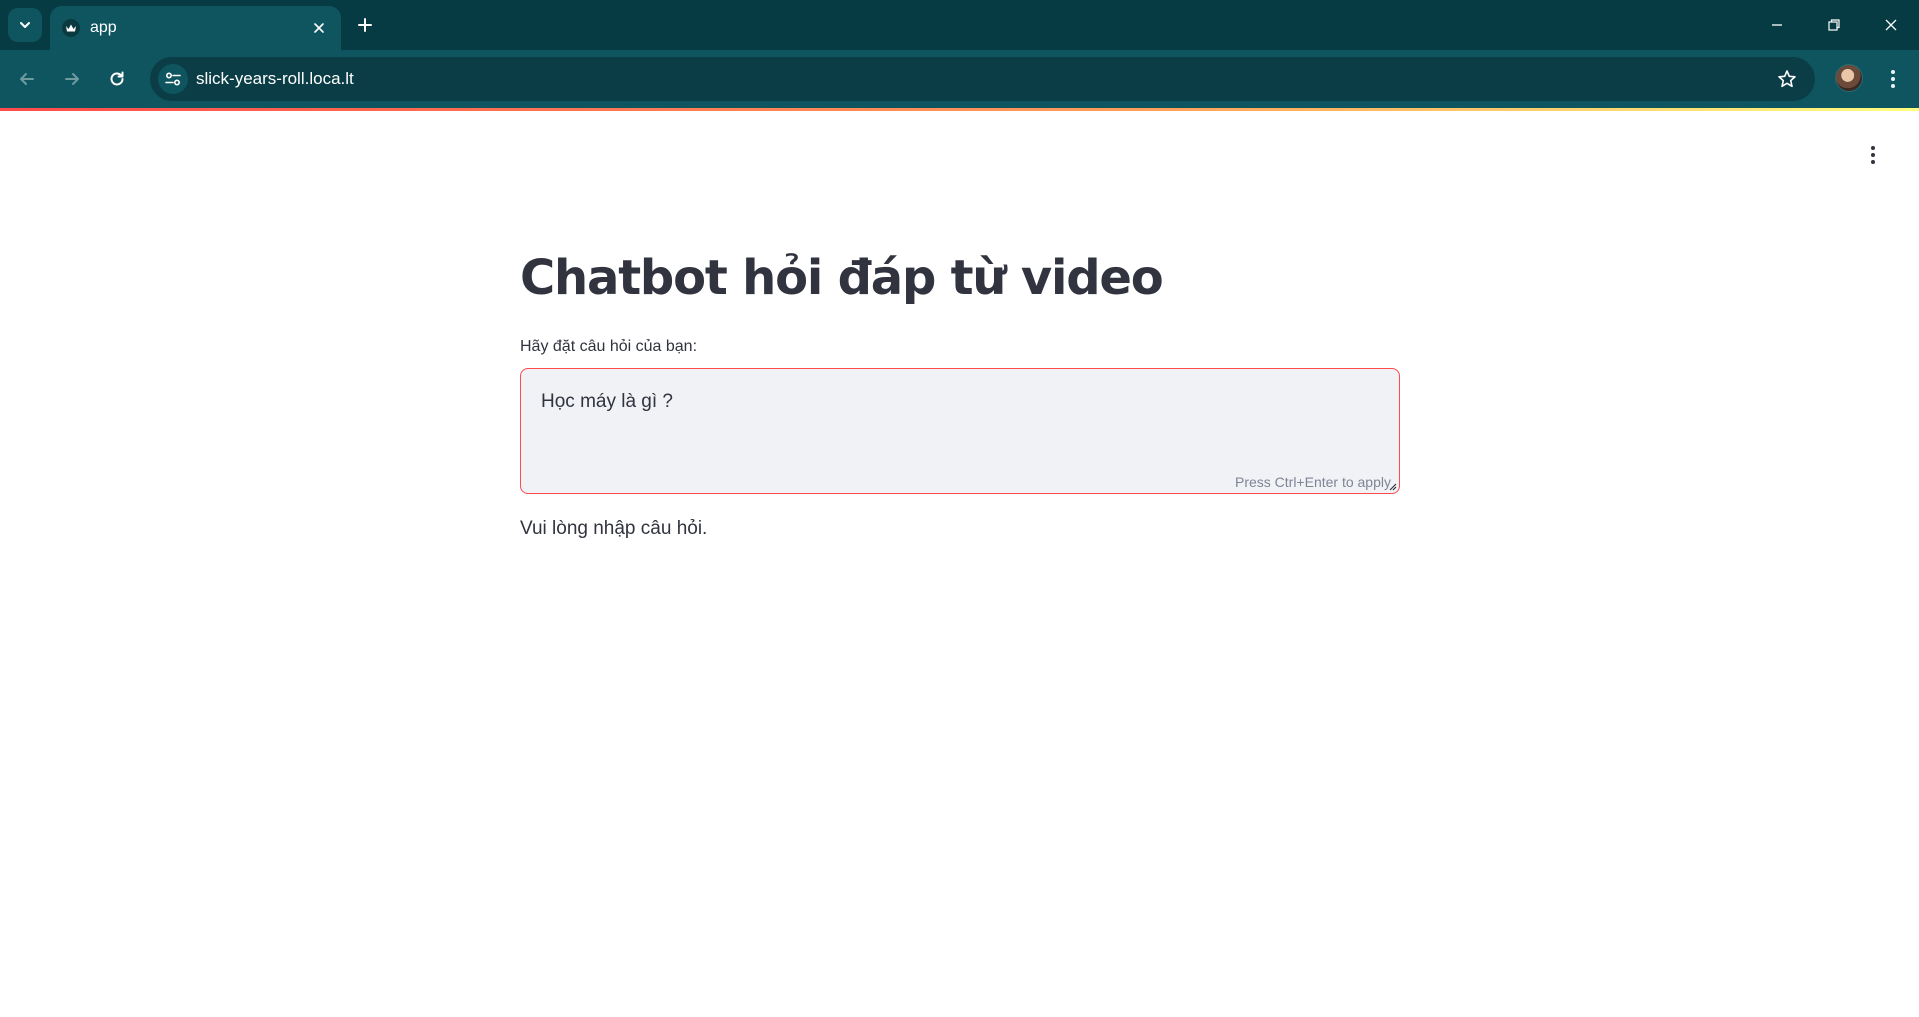 Image resolution: width=1919 pixels, height=1017 pixels. What do you see at coordinates (609, 346) in the screenshot?
I see `question-label: Hãy đặt câu hỏi của bạn:` at bounding box center [609, 346].